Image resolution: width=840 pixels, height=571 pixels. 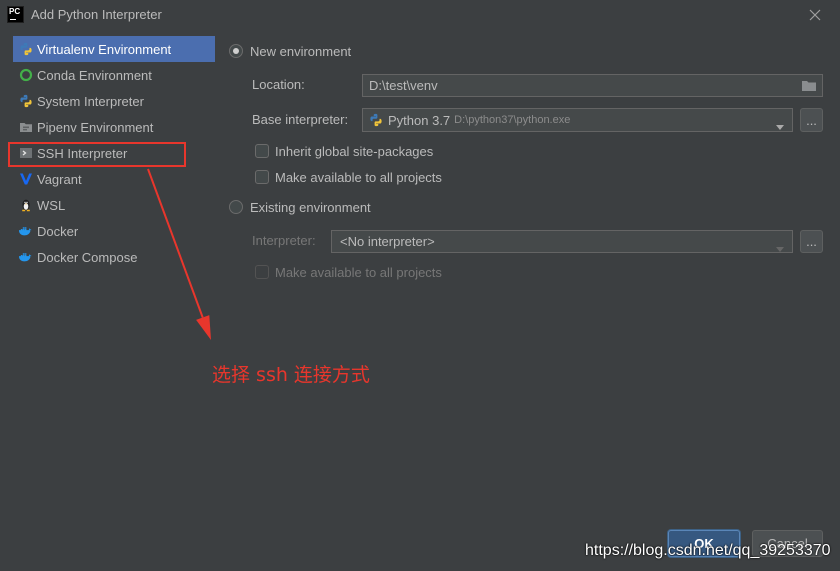 I want to click on existing-make-available-label: Make available to all projects, so click(x=358, y=272).